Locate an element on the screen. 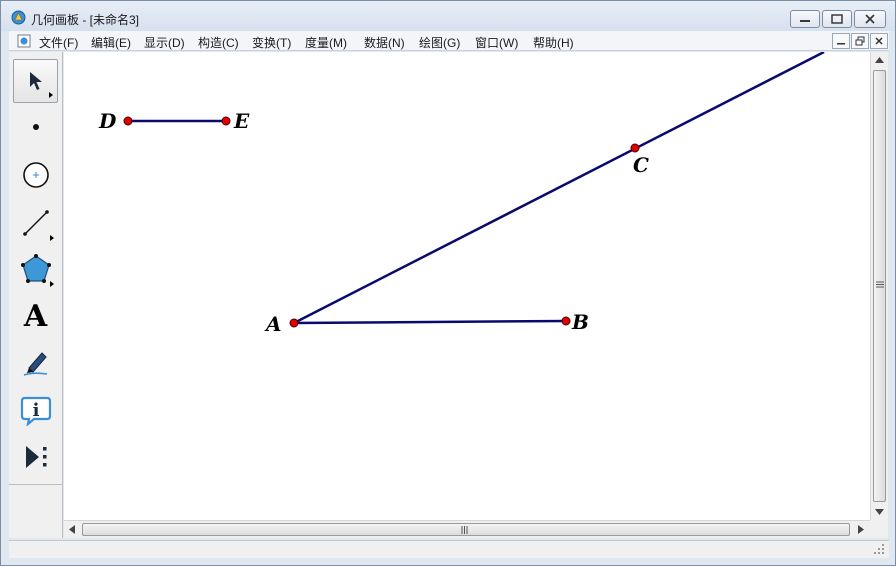 The width and height of the screenshot is (896, 566). window-title: 几何画板 - [未命名3] is located at coordinates (85, 20).